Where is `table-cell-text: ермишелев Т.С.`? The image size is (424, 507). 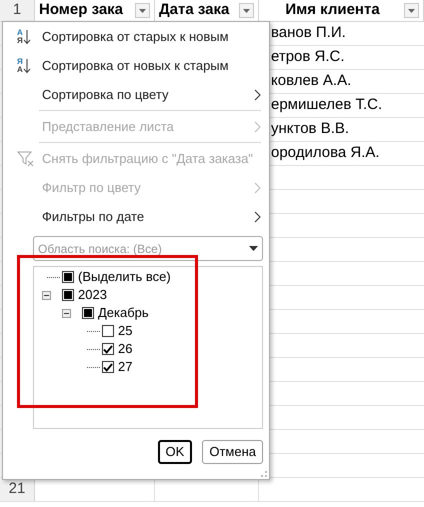 table-cell-text: ермишелев Т.С. is located at coordinates (326, 105).